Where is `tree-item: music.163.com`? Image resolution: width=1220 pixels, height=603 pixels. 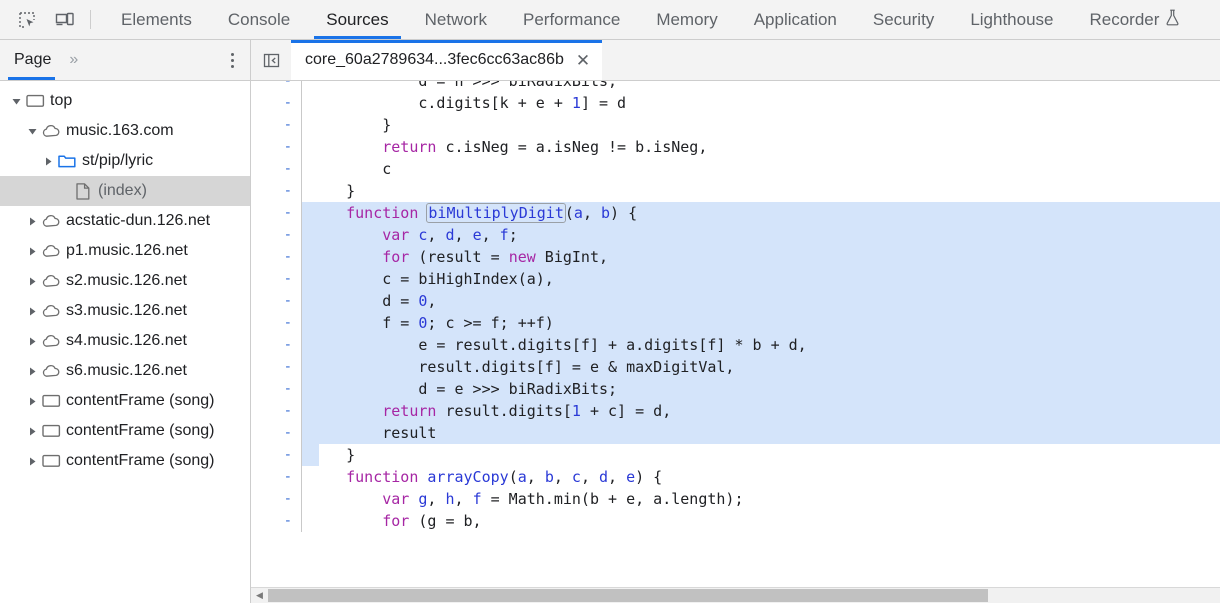
tree-item: music.163.com is located at coordinates (125, 131).